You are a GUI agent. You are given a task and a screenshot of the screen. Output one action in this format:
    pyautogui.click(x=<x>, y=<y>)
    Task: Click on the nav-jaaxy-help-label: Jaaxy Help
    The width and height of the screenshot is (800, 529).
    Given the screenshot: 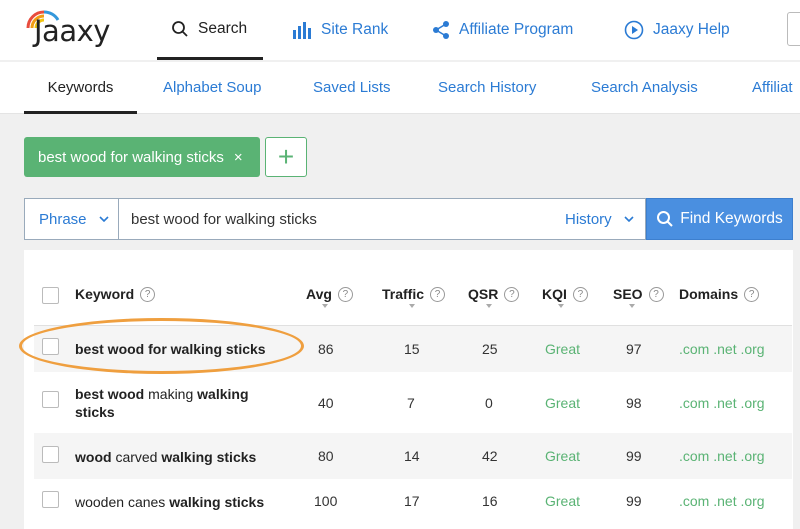 What is the action you would take?
    pyautogui.click(x=691, y=29)
    